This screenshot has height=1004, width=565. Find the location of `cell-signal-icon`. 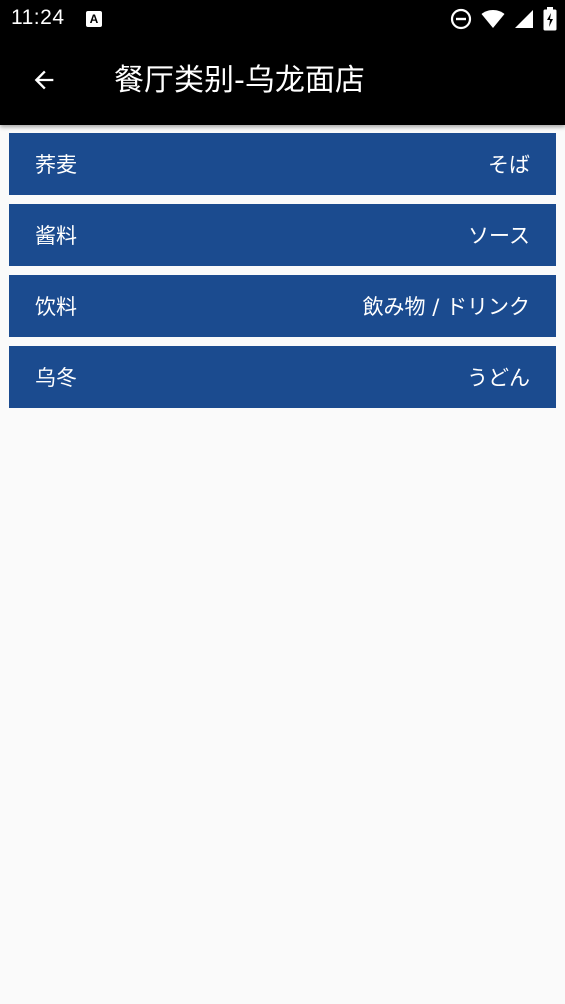

cell-signal-icon is located at coordinates (524, 19).